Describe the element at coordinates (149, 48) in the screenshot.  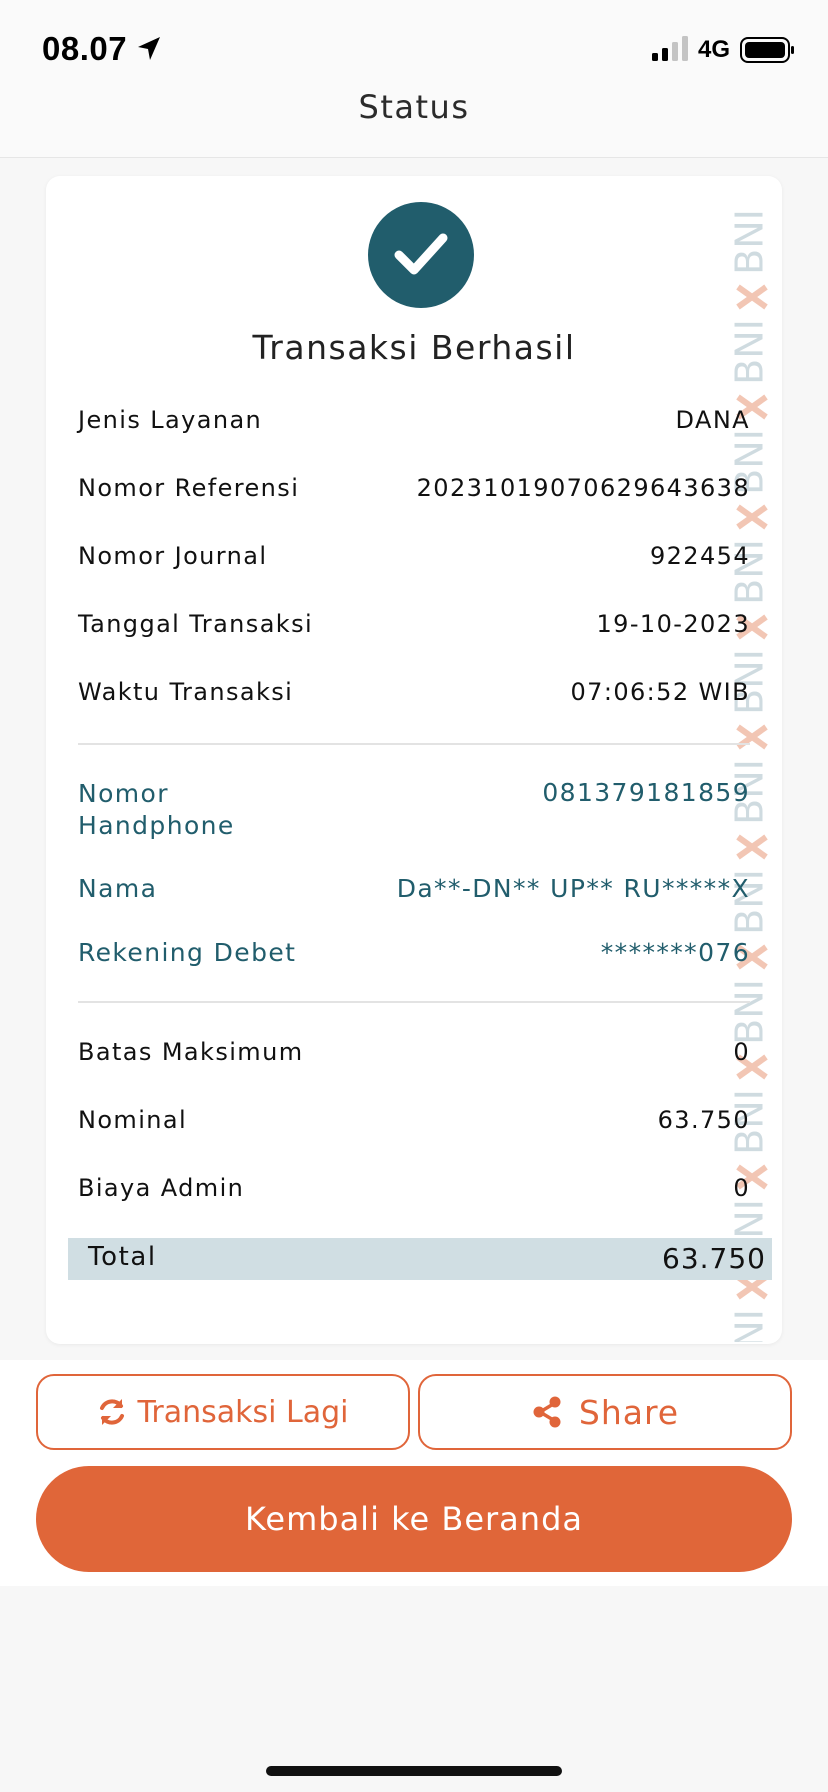
I see `location-arrow-icon` at that location.